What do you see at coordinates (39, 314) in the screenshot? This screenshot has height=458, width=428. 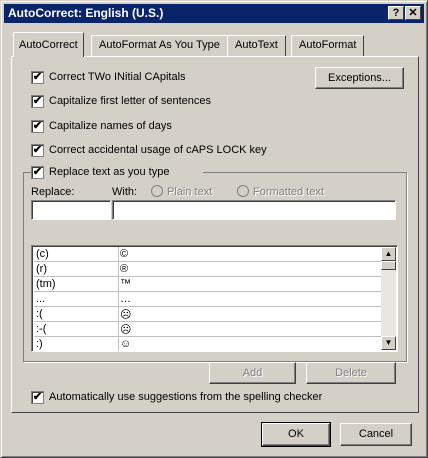 I see `entry-replace: :(` at bounding box center [39, 314].